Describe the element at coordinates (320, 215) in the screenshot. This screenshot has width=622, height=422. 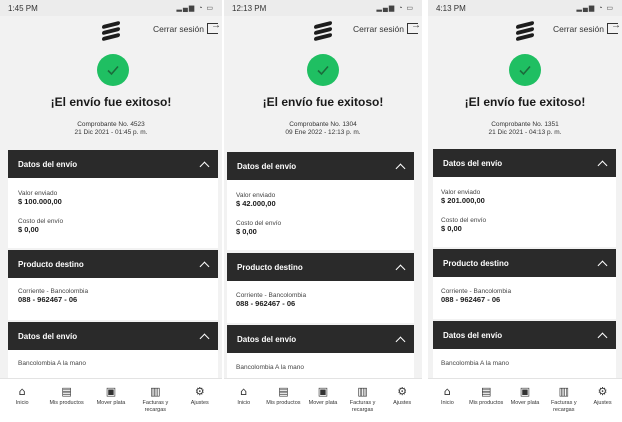
I see `transfer-details` at that location.